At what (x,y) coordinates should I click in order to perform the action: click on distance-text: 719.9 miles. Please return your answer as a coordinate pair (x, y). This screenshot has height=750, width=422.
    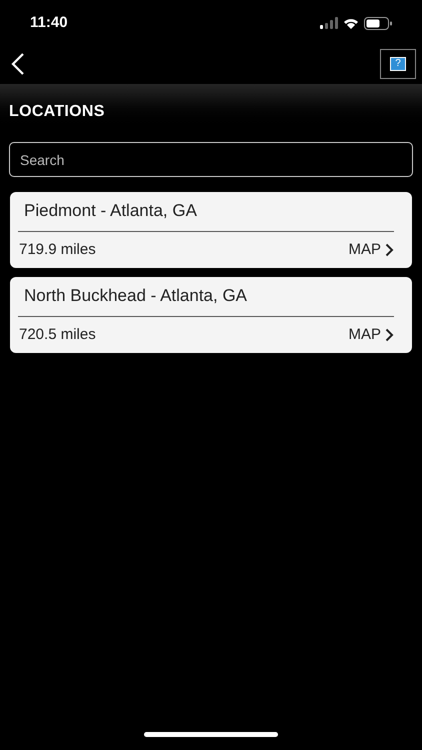
    Looking at the image, I should click on (57, 250).